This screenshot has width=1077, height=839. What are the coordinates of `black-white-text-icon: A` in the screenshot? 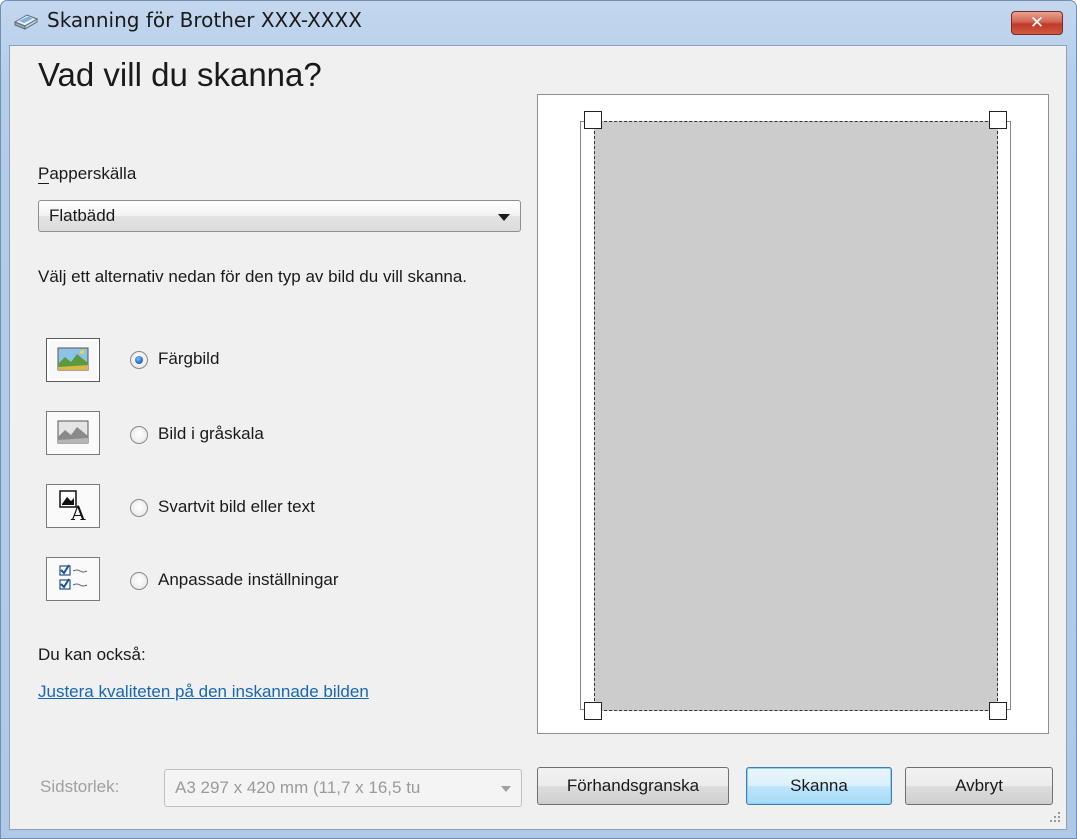 It's located at (72, 507).